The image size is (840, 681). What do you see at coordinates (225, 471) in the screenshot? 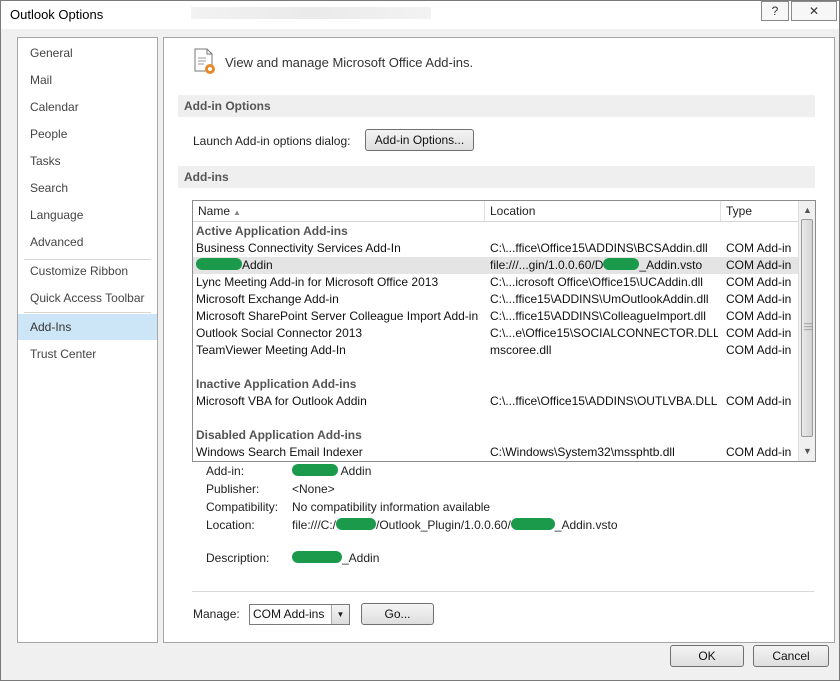
I see `detail-addin-label: Add-in:` at bounding box center [225, 471].